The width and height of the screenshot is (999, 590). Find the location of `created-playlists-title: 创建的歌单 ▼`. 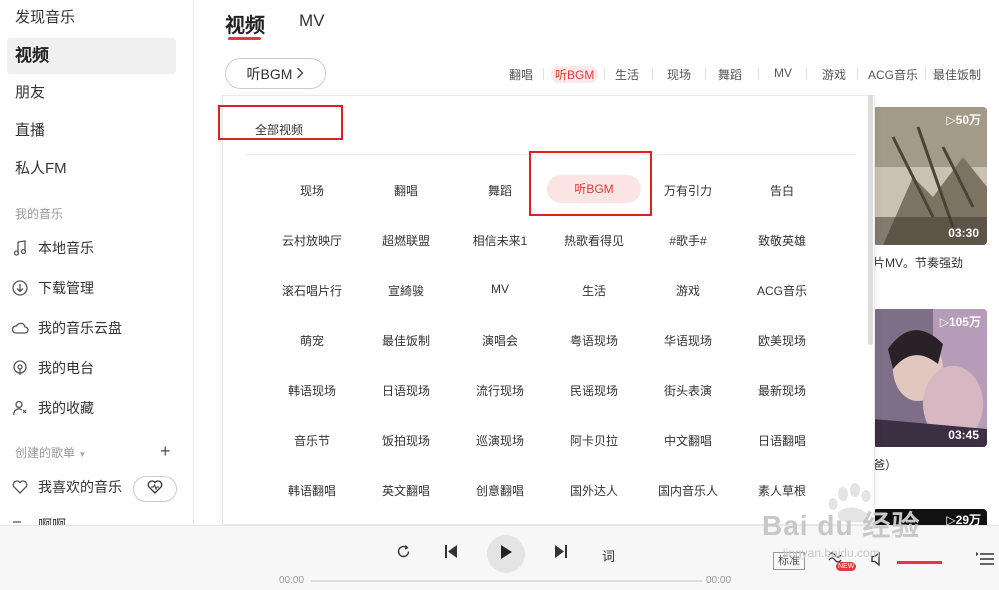

created-playlists-title: 创建的歌单 ▼ is located at coordinates (50, 452).